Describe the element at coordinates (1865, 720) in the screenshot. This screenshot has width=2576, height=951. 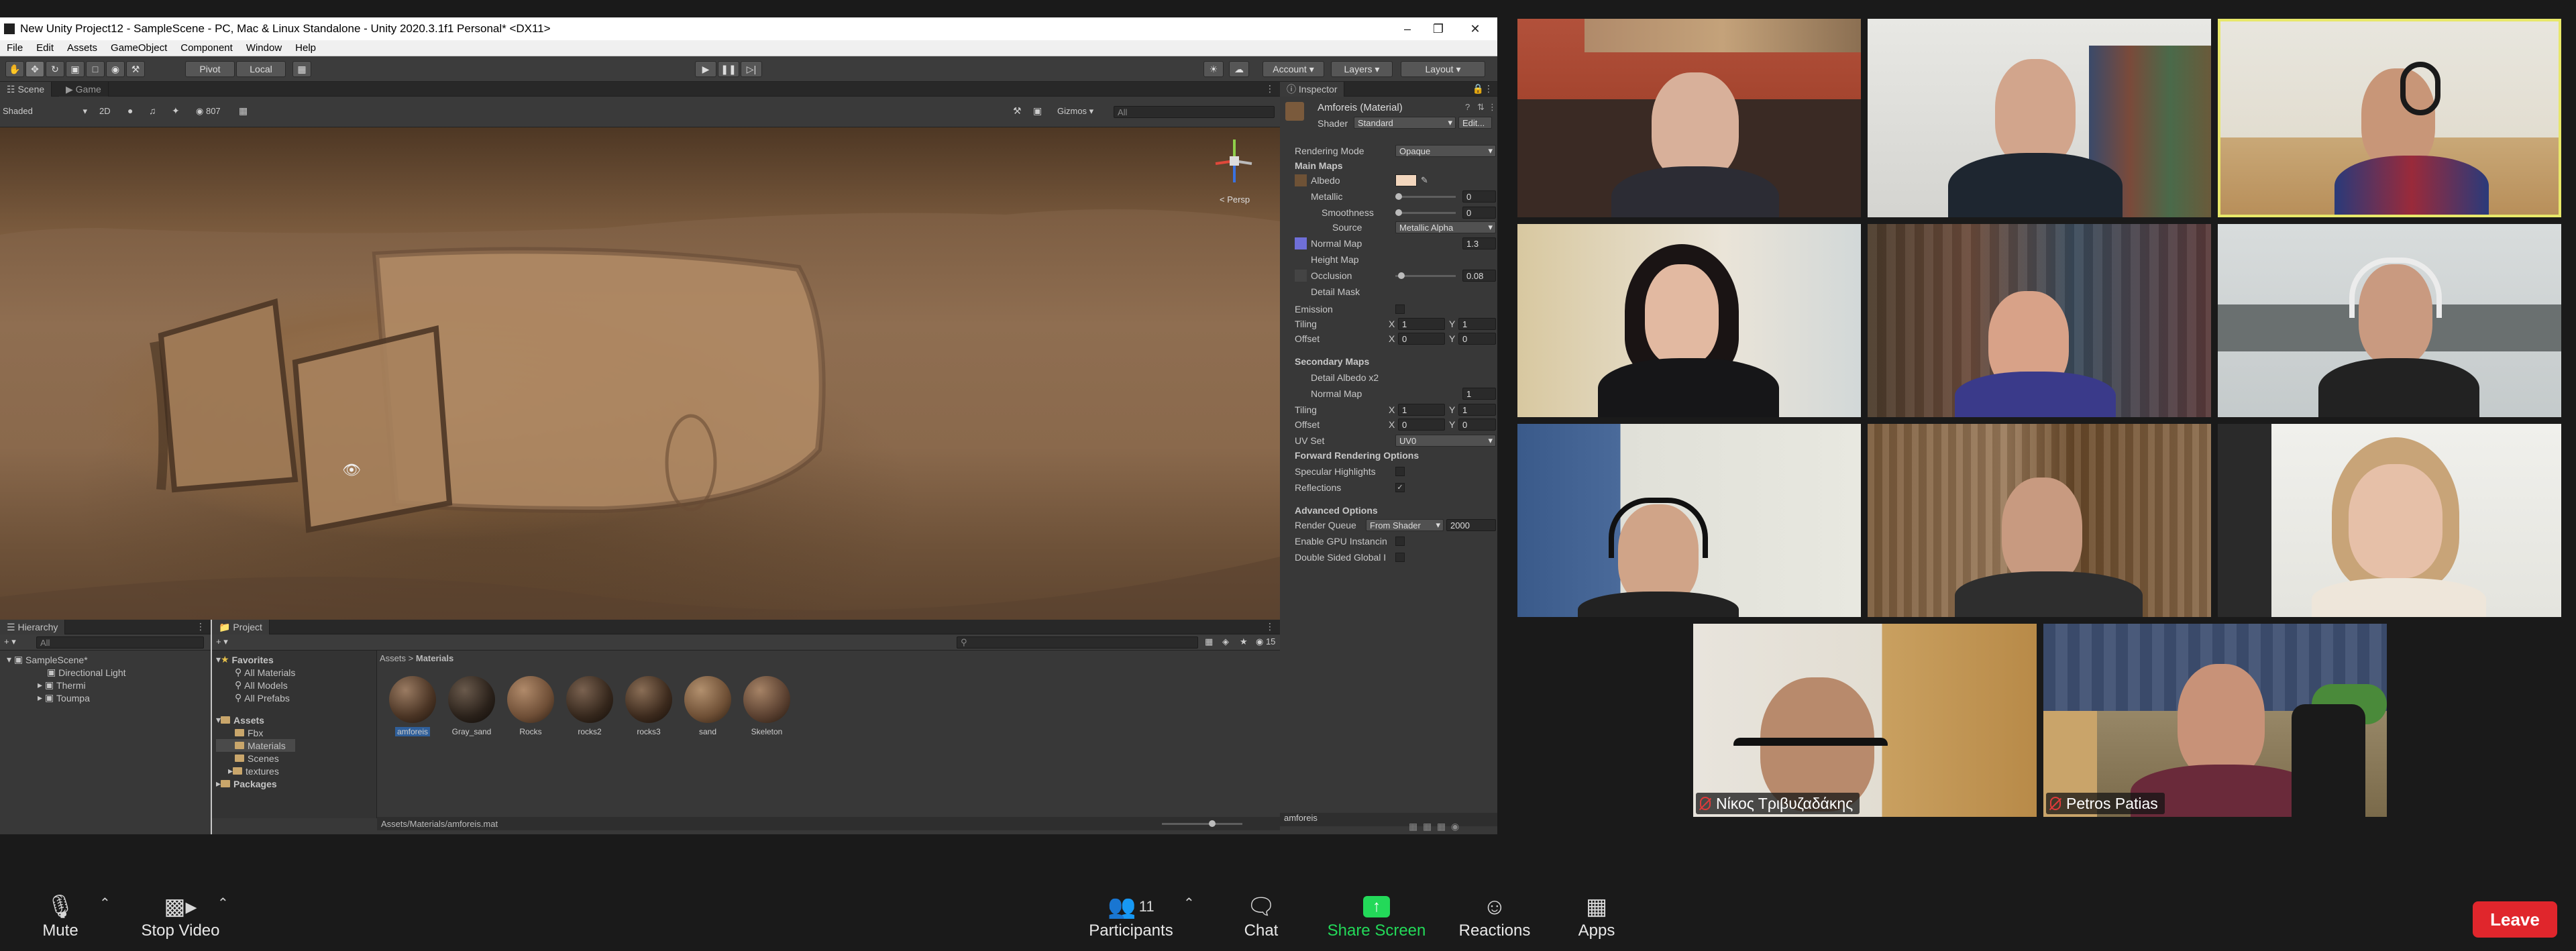
I see `participant-tile-10: Νίκος Τριβυζαδάκης` at that location.